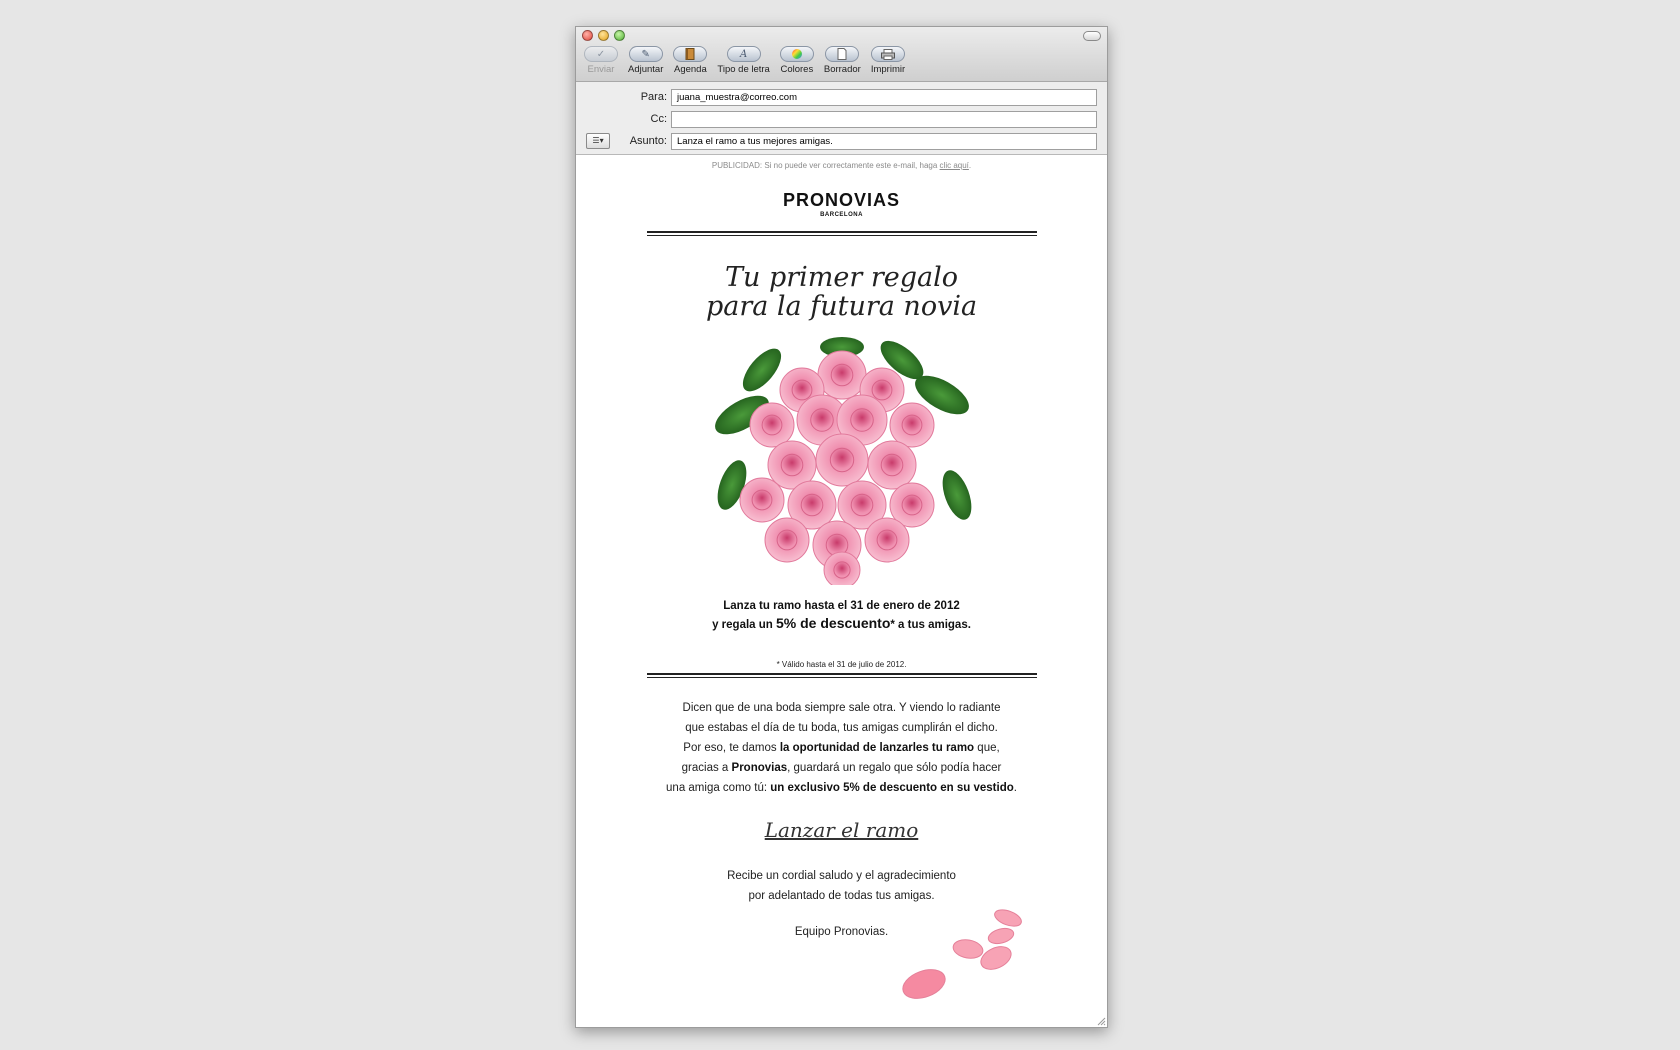  What do you see at coordinates (796, 54) in the screenshot?
I see `color-wheel-icon` at bounding box center [796, 54].